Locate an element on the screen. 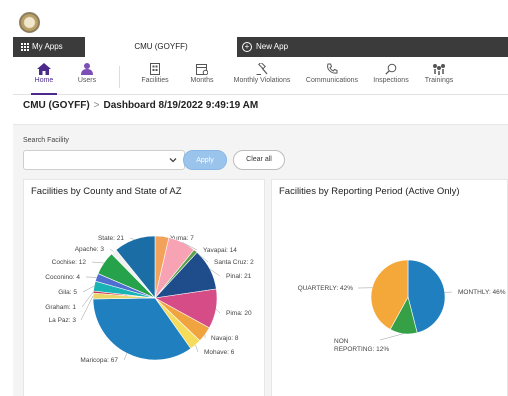 The image size is (508, 396). search-facility-label: Search Facility is located at coordinates (46, 140).